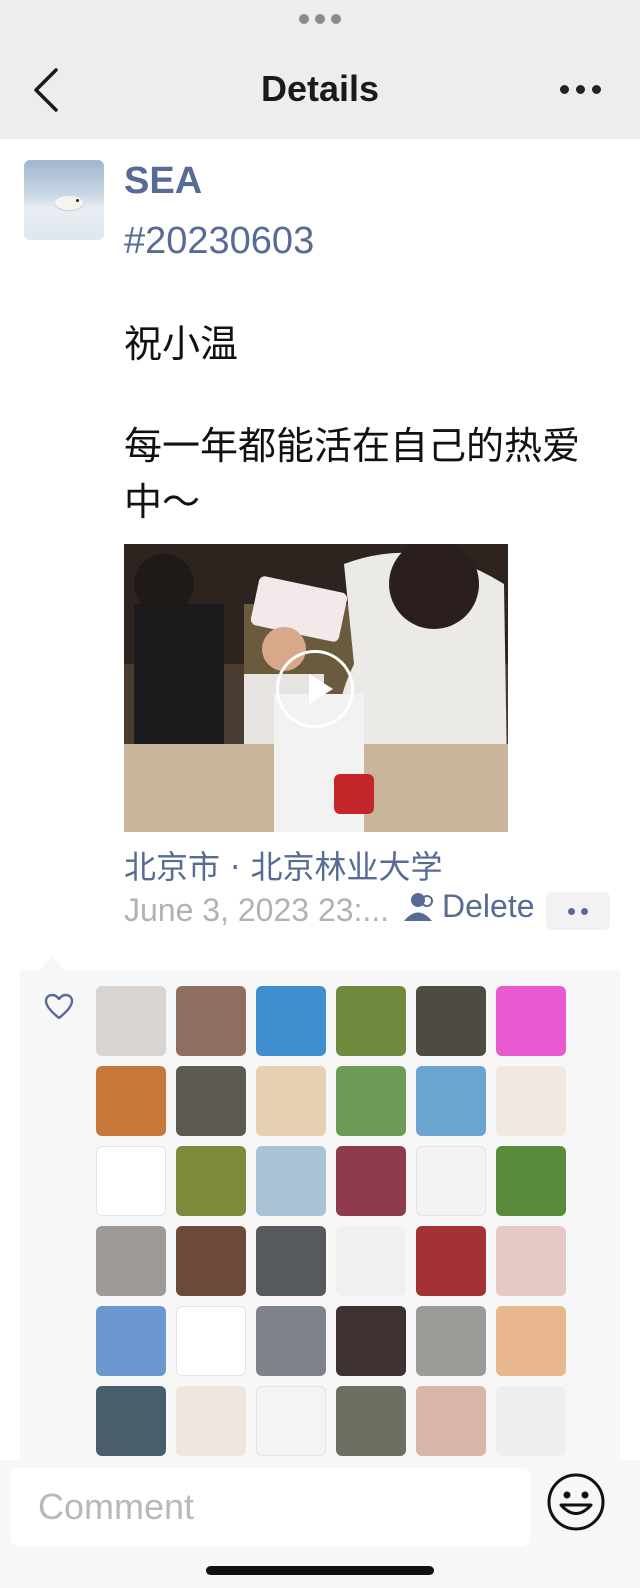  What do you see at coordinates (320, 1570) in the screenshot?
I see `home-indicator` at bounding box center [320, 1570].